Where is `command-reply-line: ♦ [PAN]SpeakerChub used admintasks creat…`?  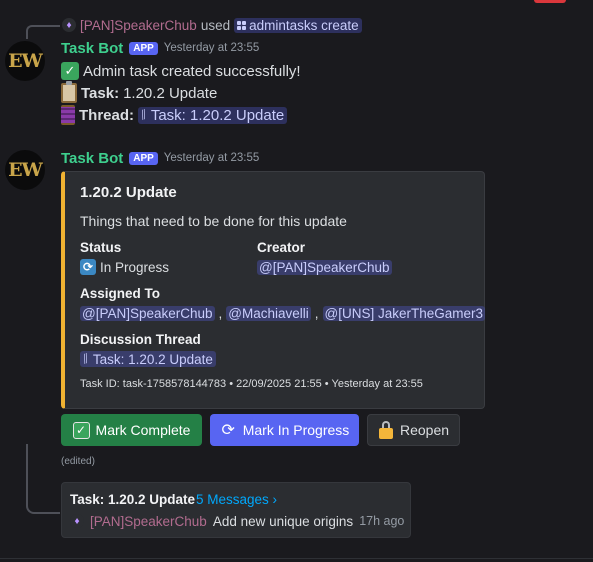
command-reply-line: ♦ [PAN]SpeakerChub used admintasks creat… is located at coordinates (212, 25).